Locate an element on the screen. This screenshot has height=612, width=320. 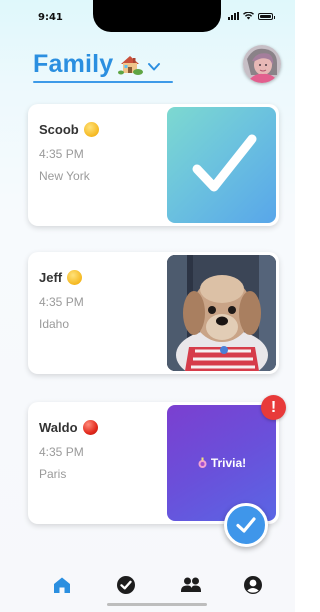
status-check-panel is located at coordinates (221, 165).